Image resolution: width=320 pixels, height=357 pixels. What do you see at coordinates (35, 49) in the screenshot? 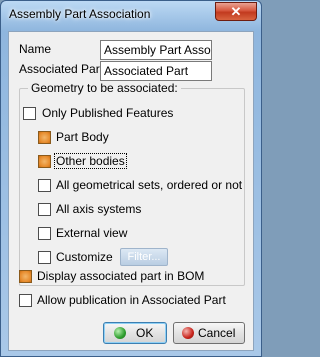
I see `name-label: Name` at bounding box center [35, 49].